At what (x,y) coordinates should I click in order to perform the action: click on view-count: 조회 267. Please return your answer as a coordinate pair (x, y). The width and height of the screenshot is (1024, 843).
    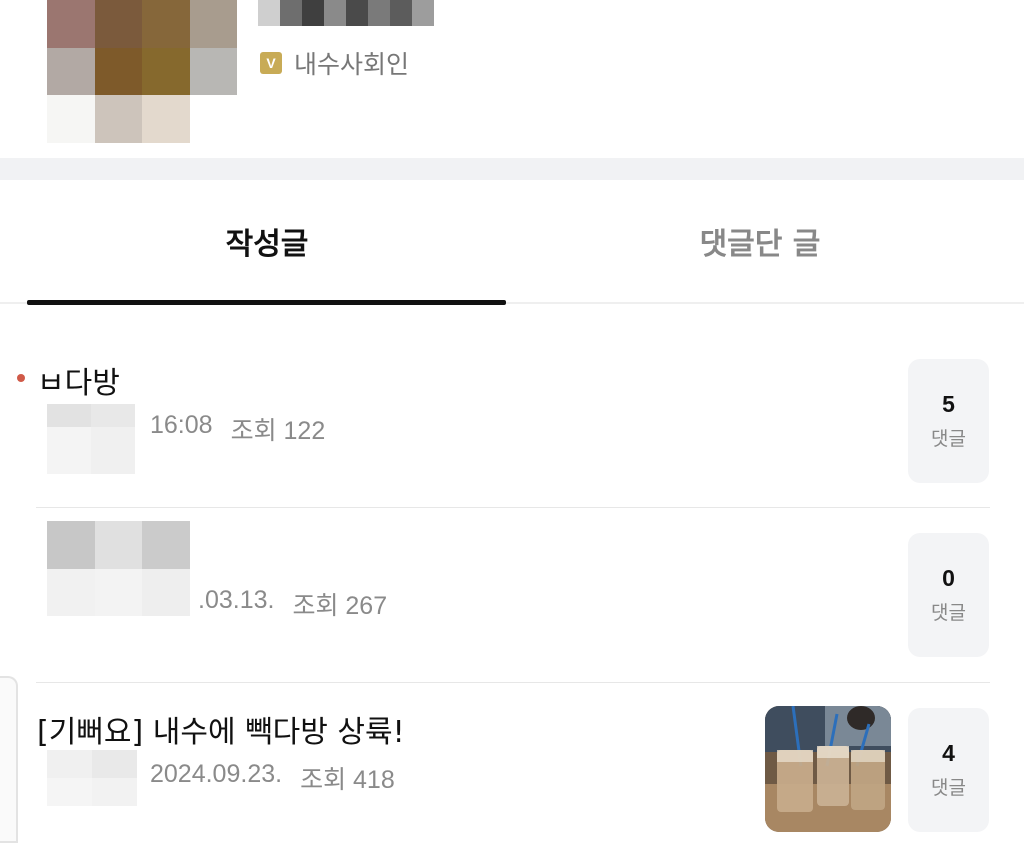
    Looking at the image, I should click on (340, 606).